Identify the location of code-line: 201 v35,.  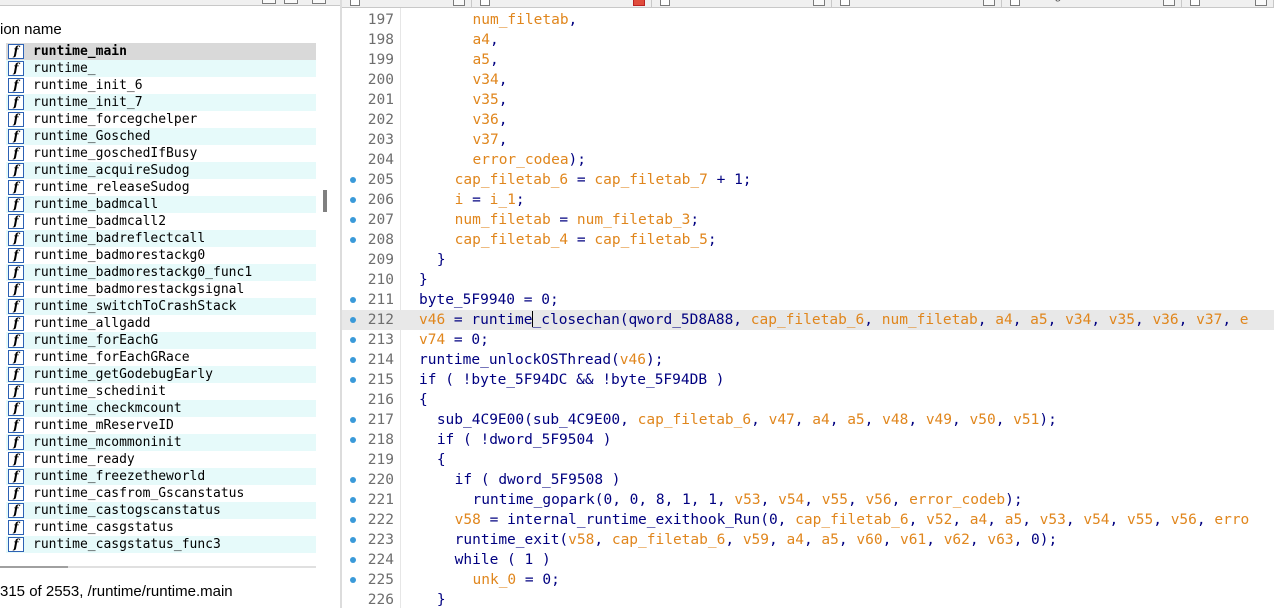
(808, 100).